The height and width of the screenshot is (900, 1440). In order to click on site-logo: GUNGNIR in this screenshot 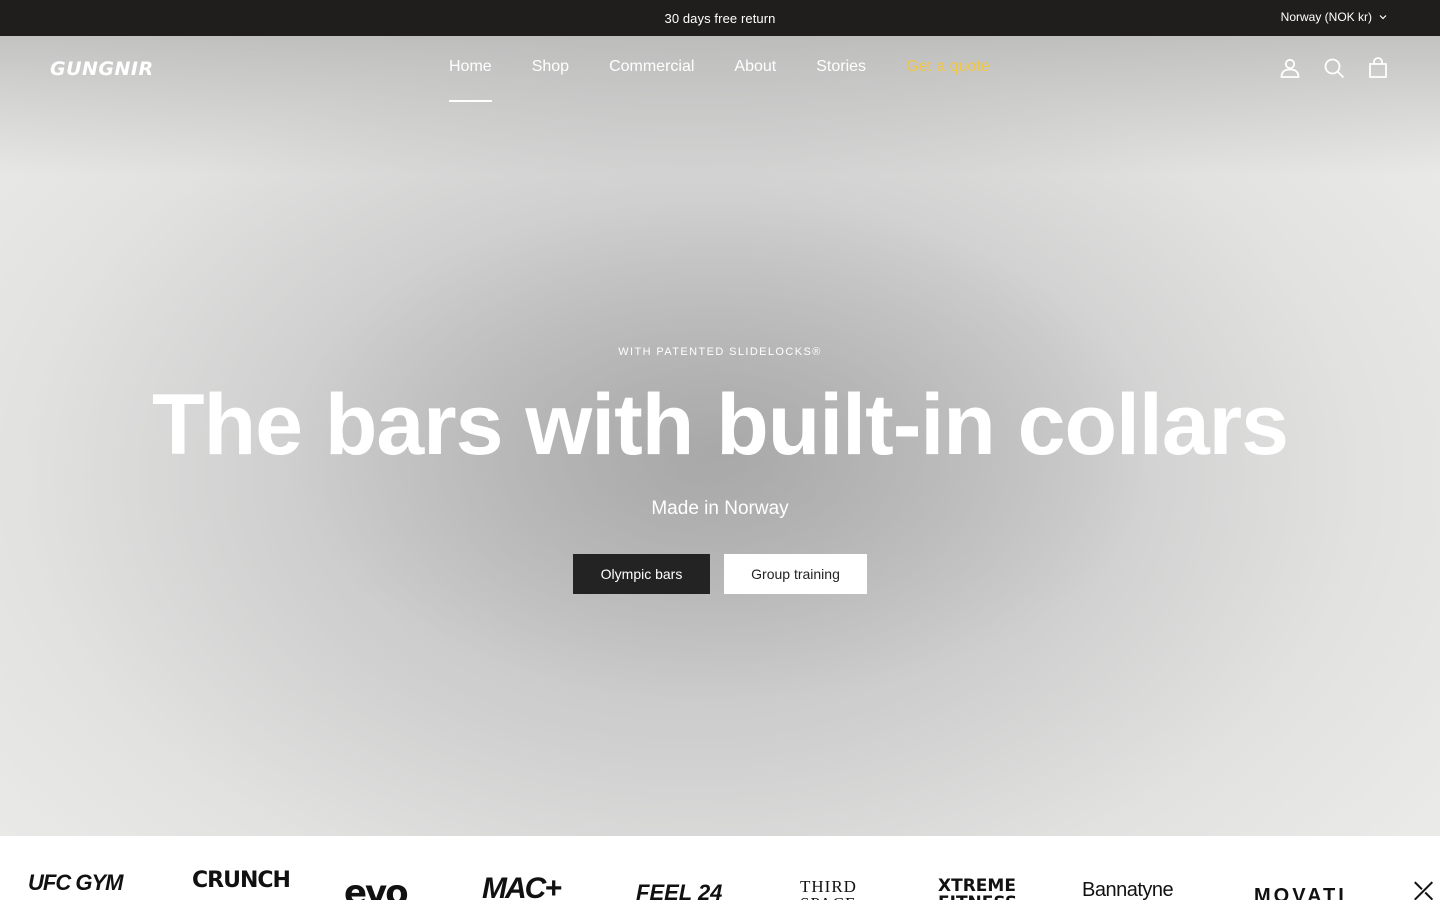, I will do `click(102, 69)`.